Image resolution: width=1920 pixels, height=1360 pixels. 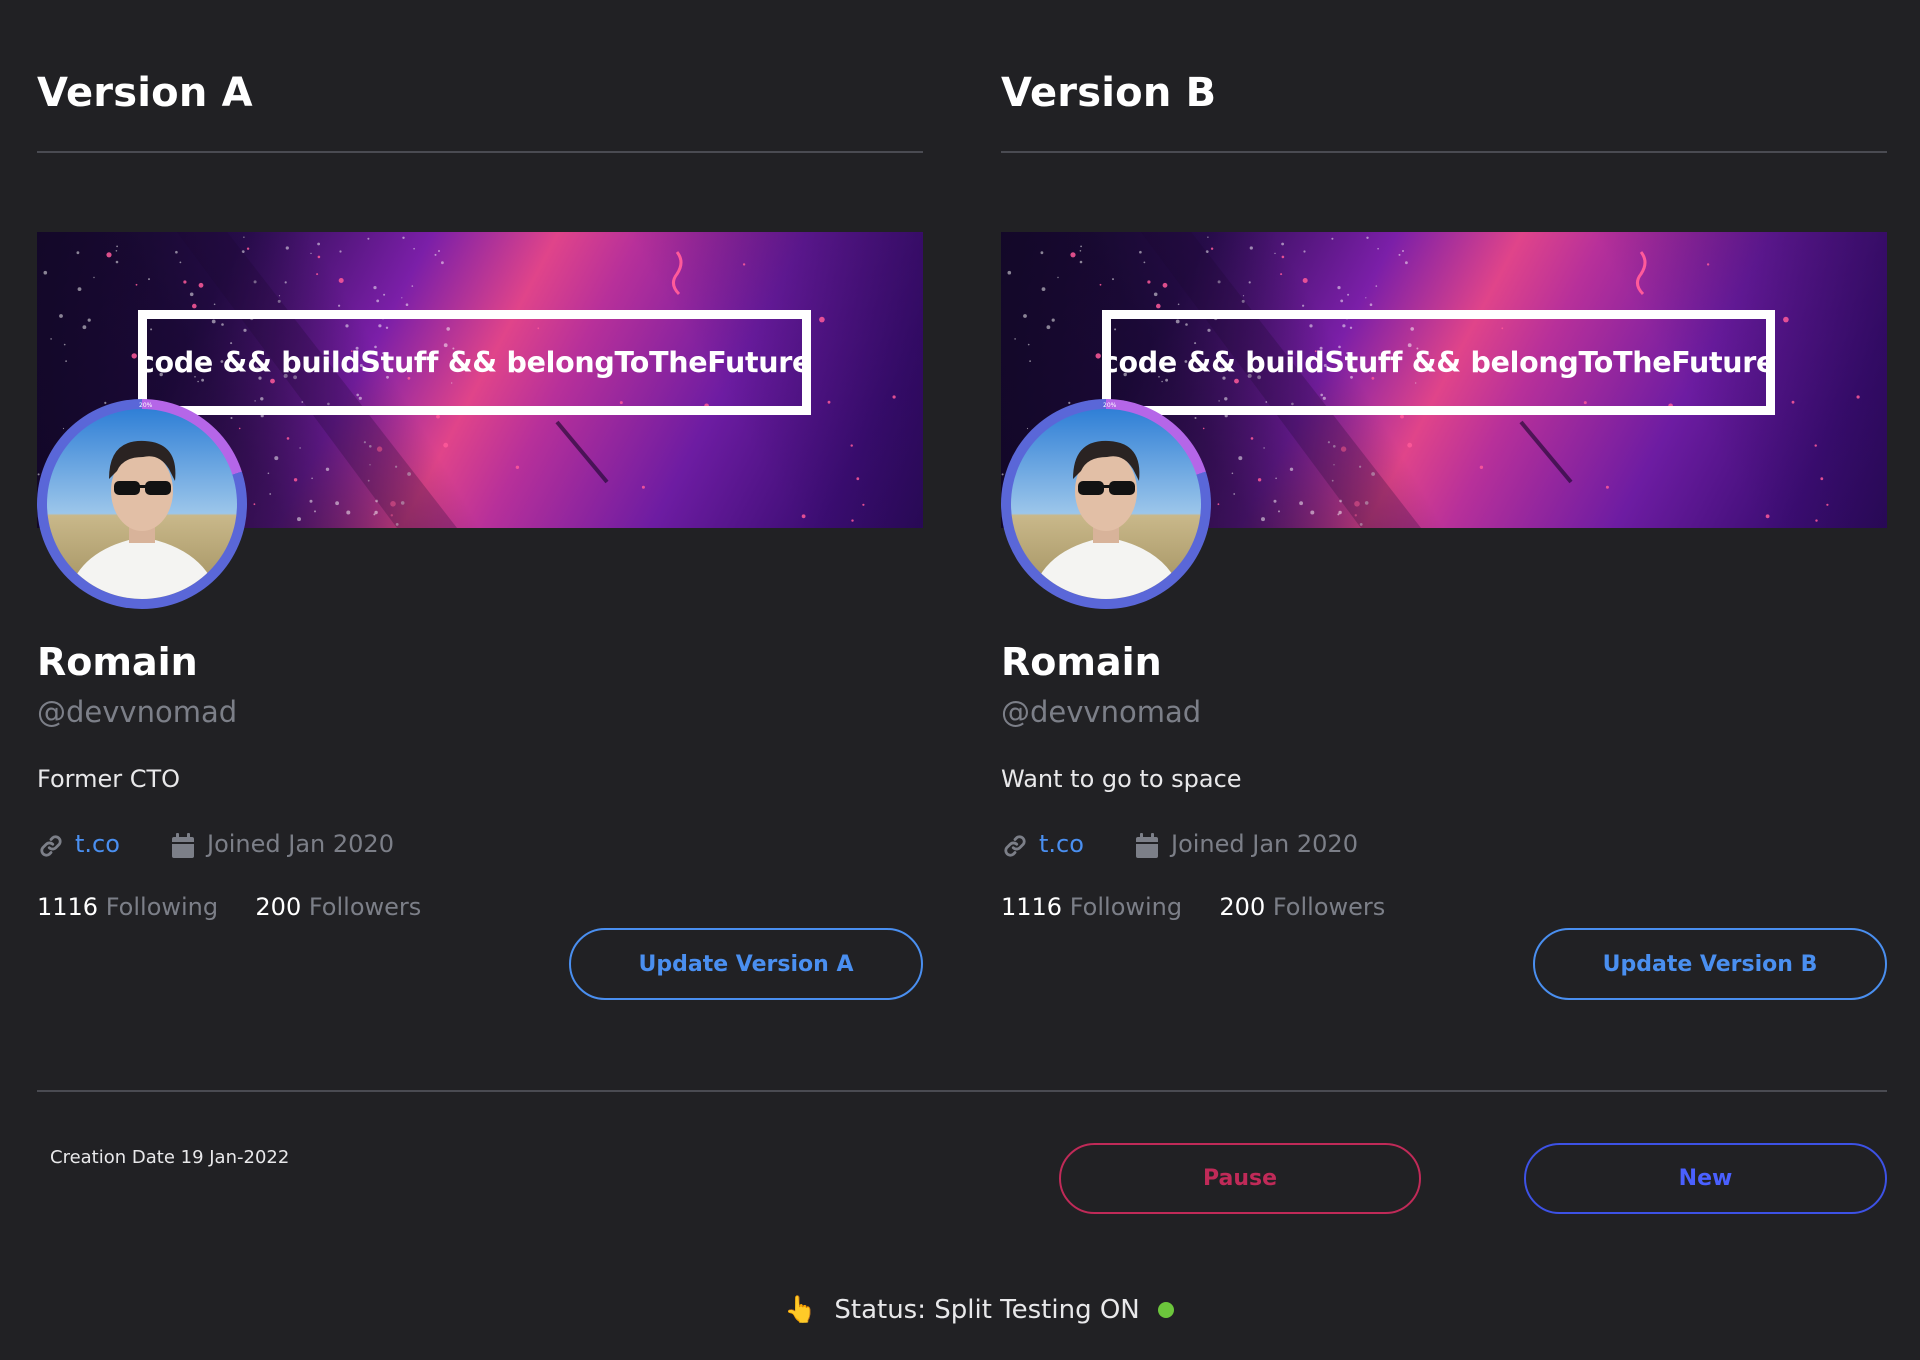 I want to click on pointing-finger-icon: 👆, so click(x=800, y=1310).